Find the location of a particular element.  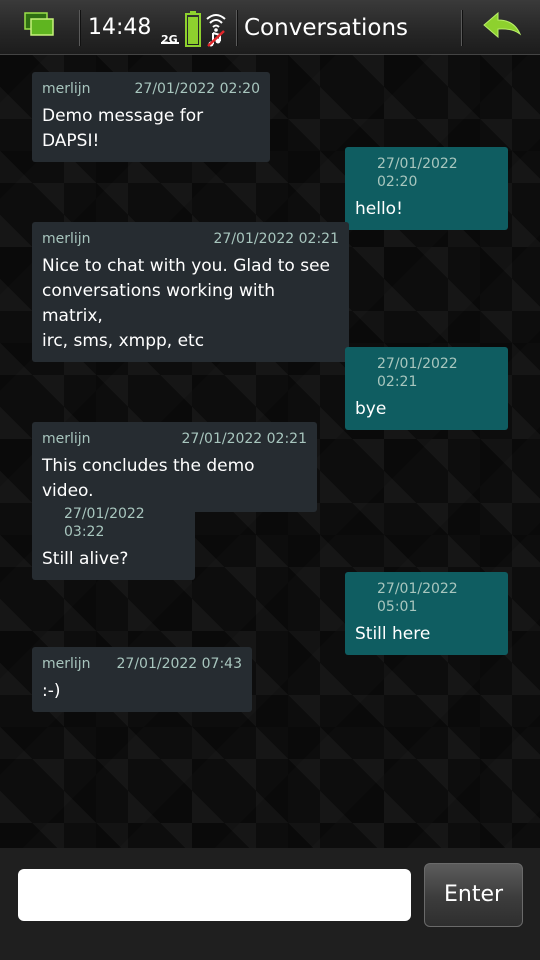

message-bubble: 27/01/2022 05:01 Still here is located at coordinates (426, 613).